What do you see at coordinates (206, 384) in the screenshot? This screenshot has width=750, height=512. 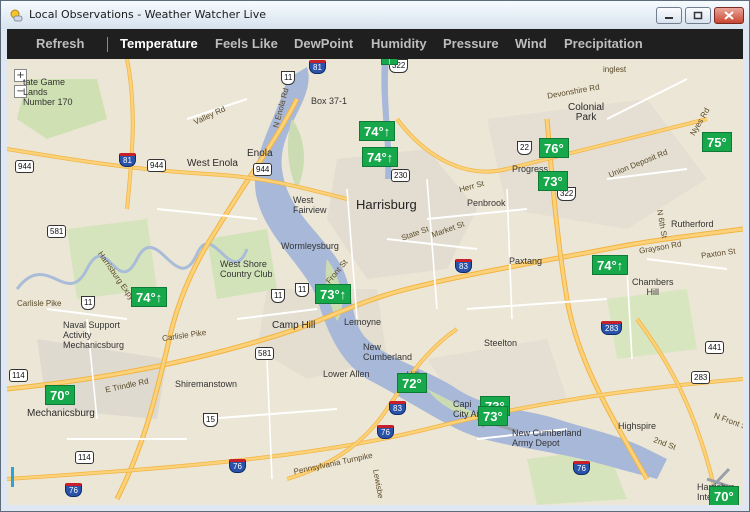 I see `place-shiremanstown: Shiremanstown` at bounding box center [206, 384].